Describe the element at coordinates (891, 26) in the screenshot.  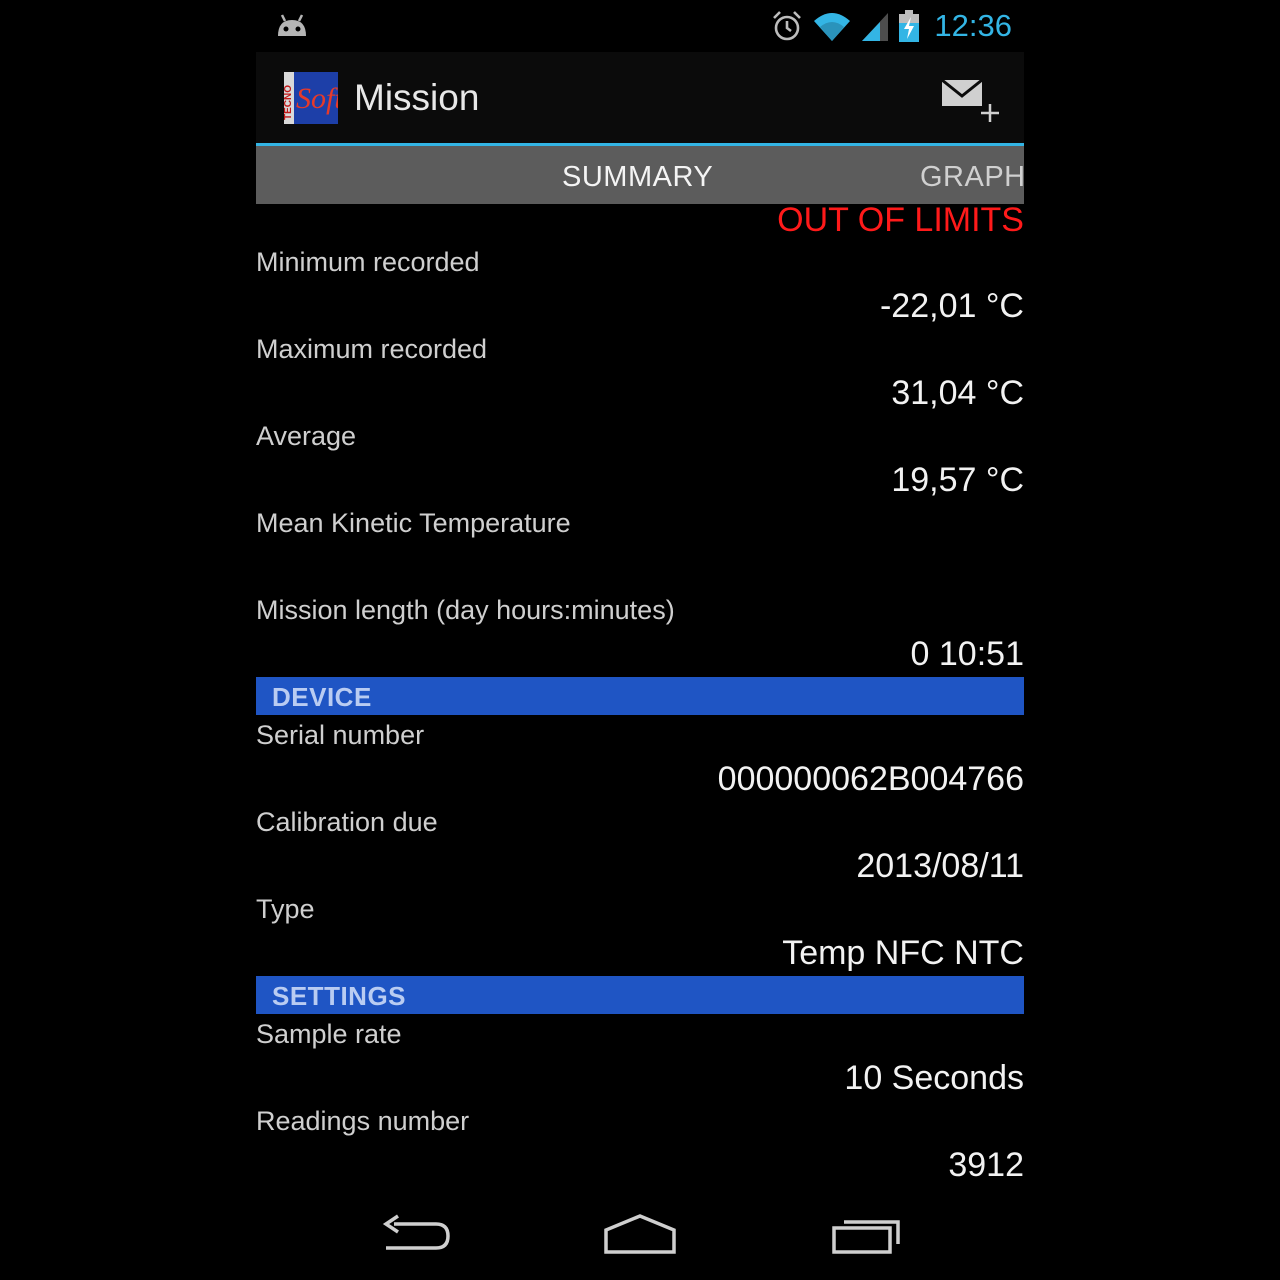
I see `status-icons: 12:36` at that location.